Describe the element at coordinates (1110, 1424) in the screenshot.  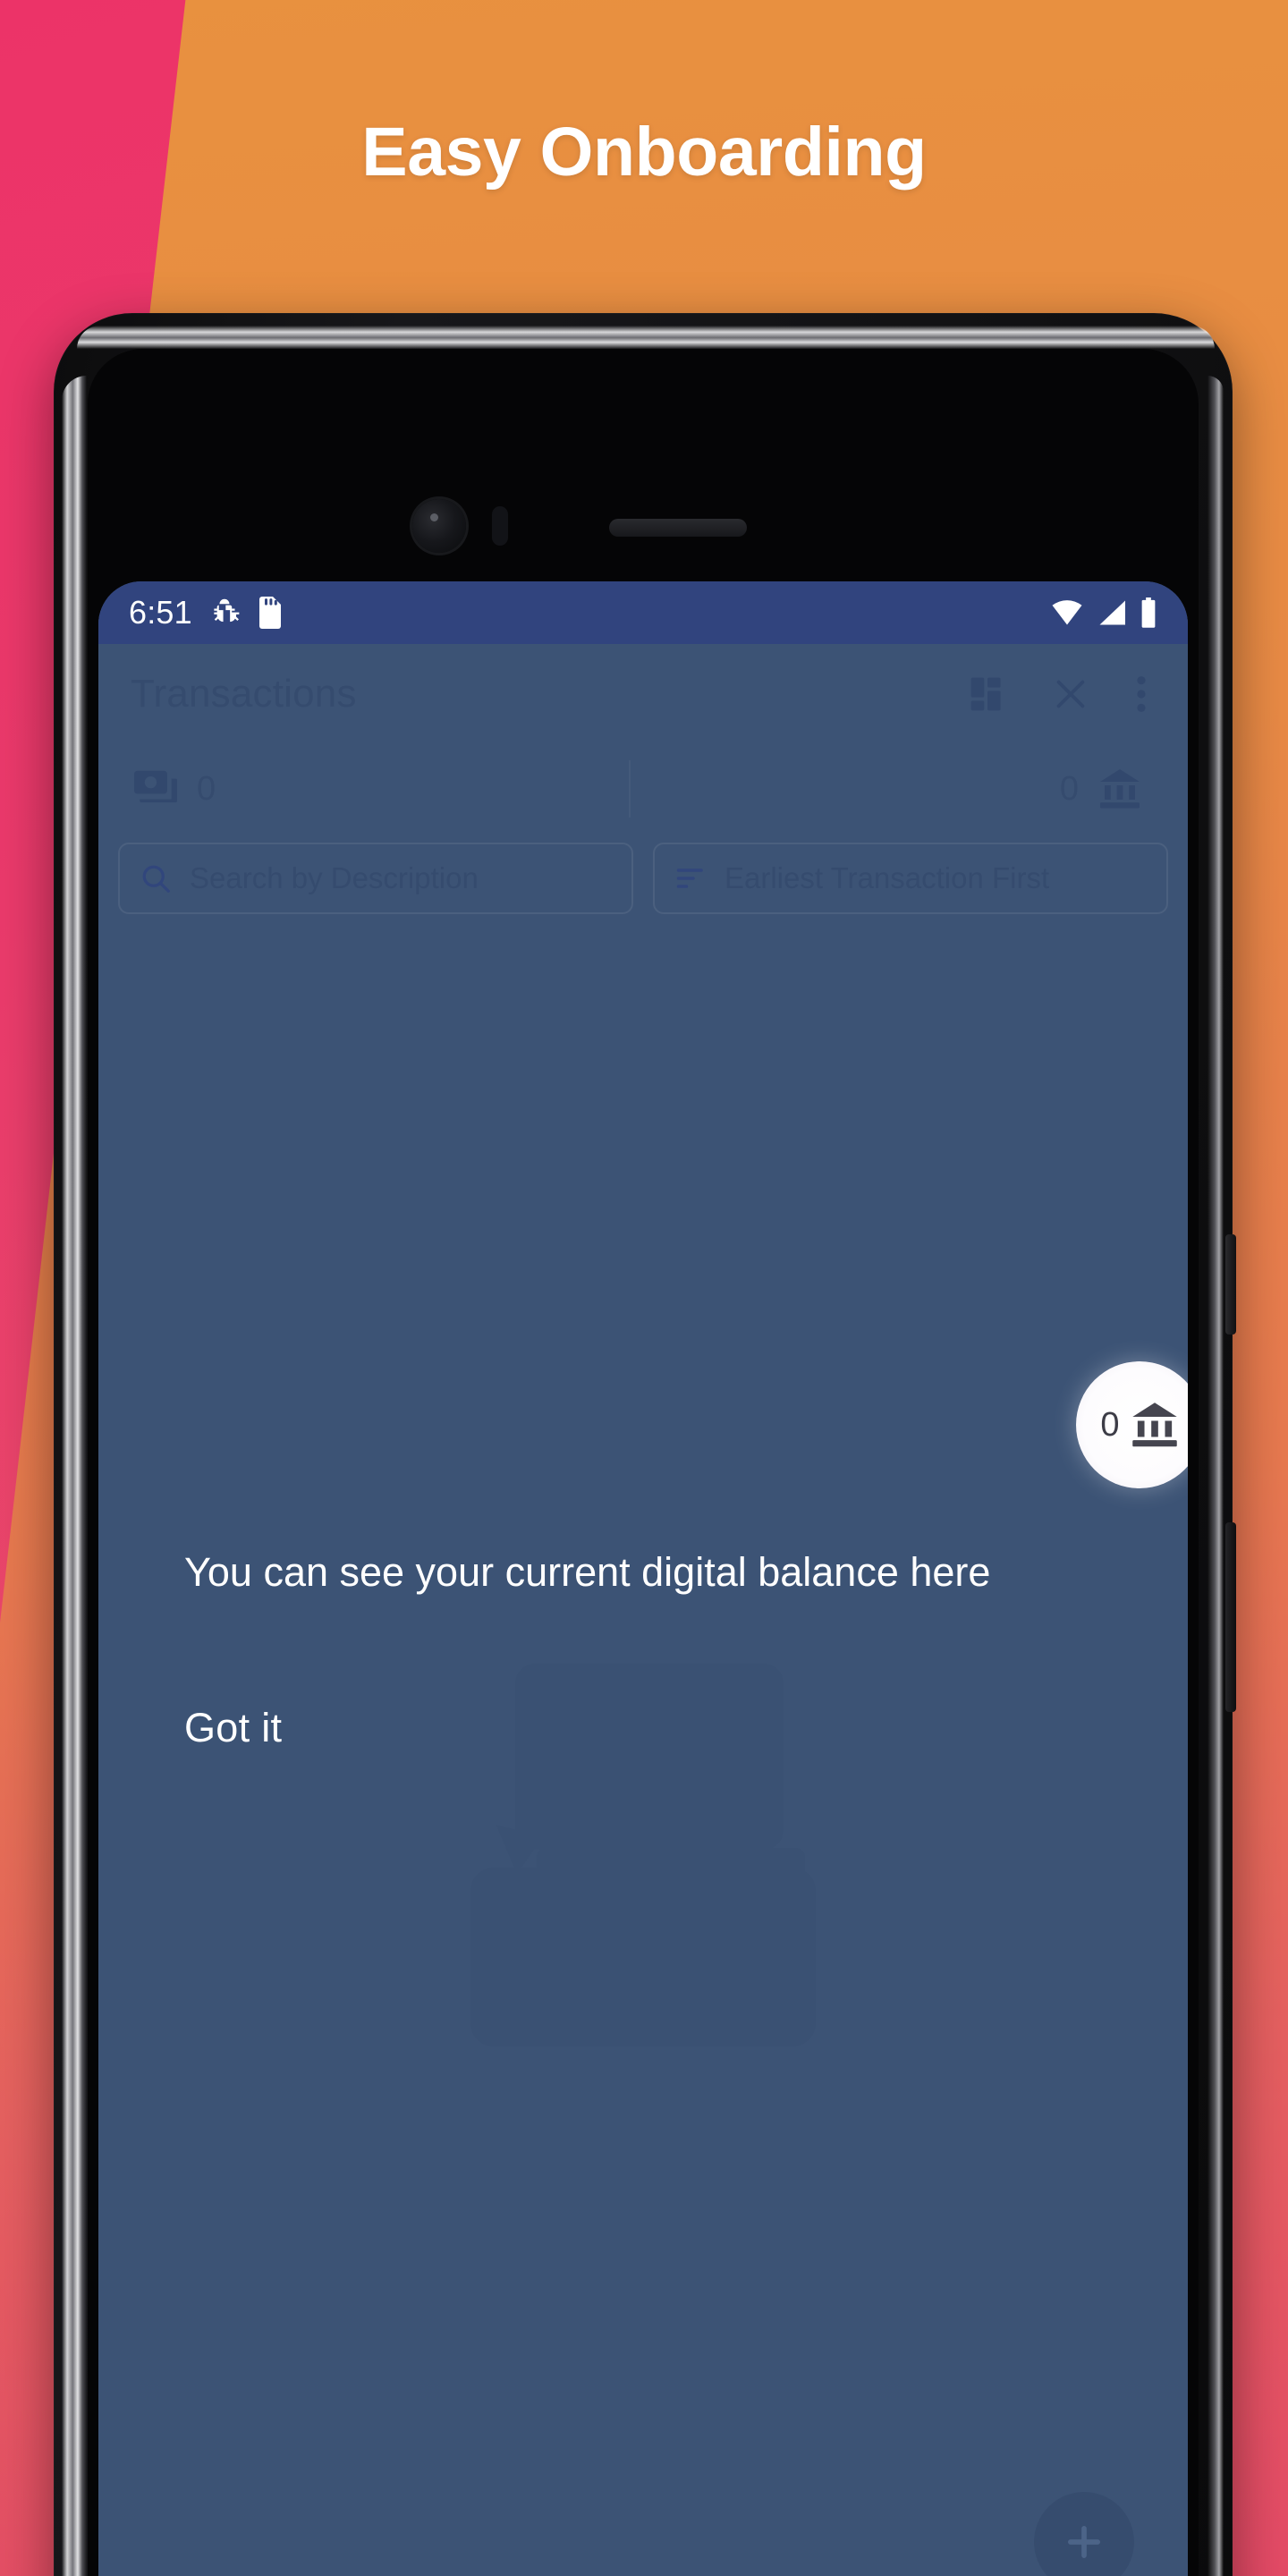
I see `spotlight-balance-value: 0` at that location.